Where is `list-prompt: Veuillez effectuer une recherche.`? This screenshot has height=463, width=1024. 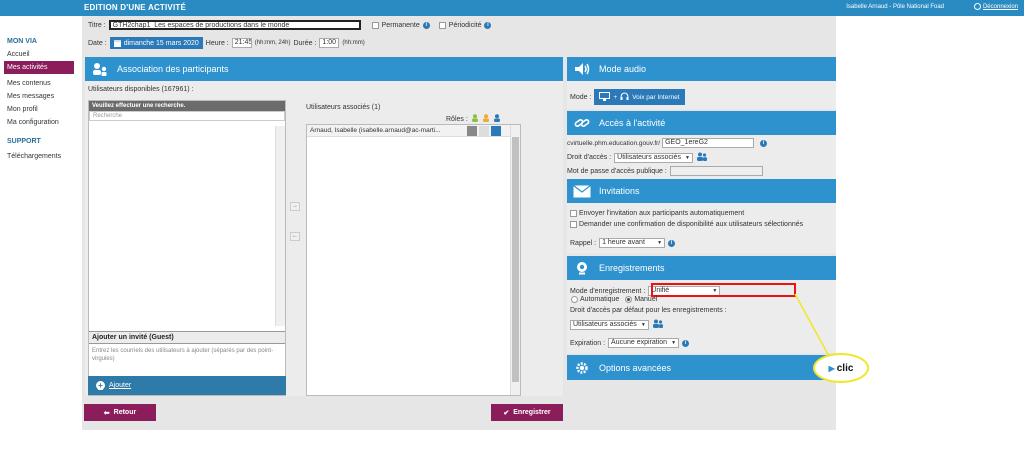 list-prompt: Veuillez effectuer une recherche. is located at coordinates (187, 106).